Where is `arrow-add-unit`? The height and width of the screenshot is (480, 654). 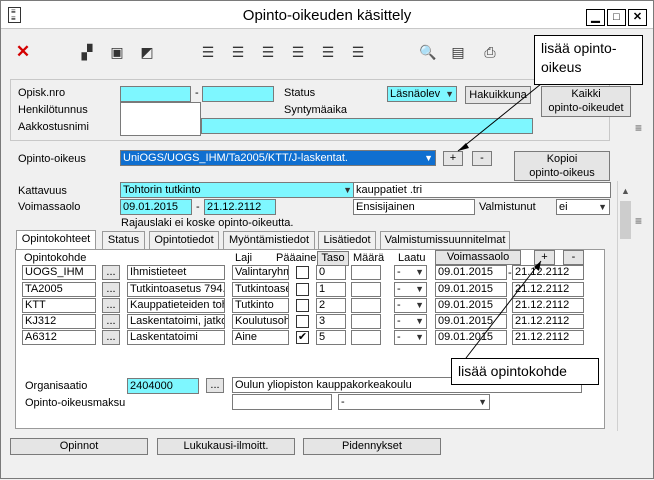
arrow-add-unit is located at coordinates (503, 309).